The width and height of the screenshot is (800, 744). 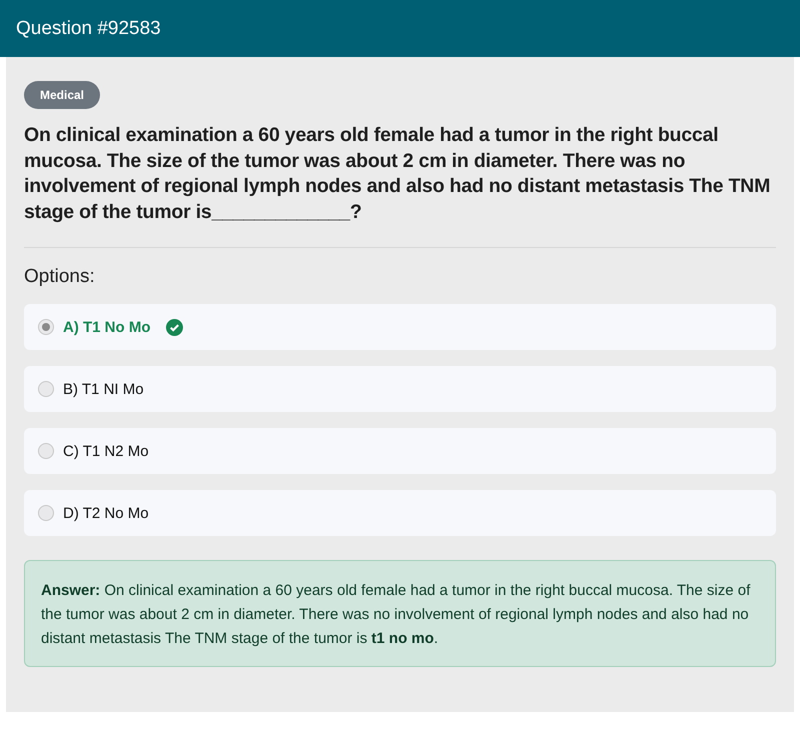 What do you see at coordinates (106, 327) in the screenshot?
I see `option-label: A) T1 No Mo` at bounding box center [106, 327].